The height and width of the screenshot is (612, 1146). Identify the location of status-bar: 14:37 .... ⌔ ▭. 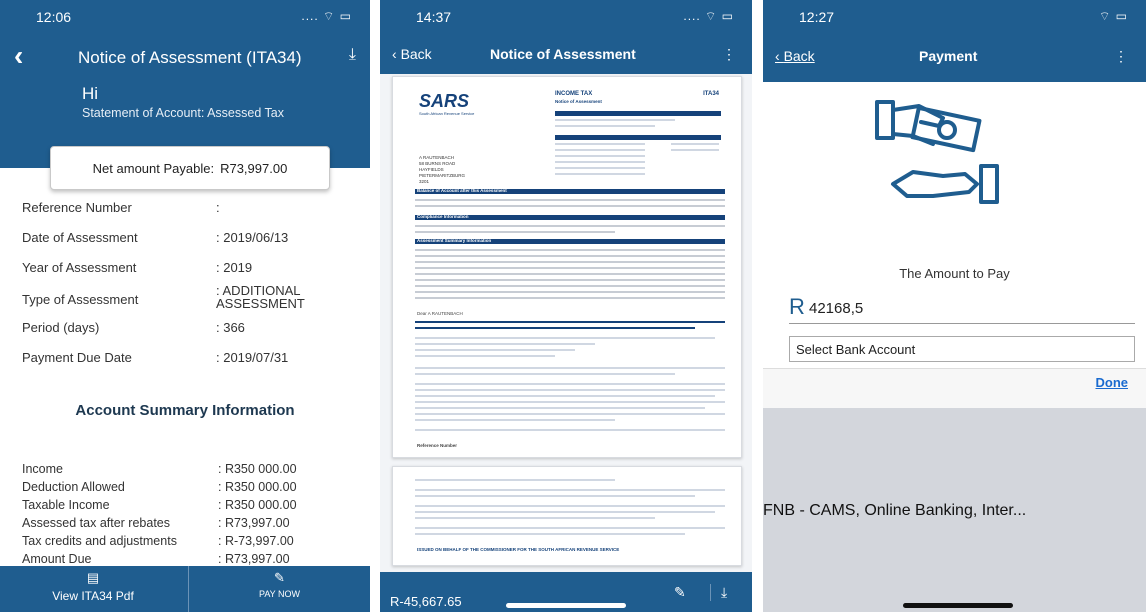
(566, 17).